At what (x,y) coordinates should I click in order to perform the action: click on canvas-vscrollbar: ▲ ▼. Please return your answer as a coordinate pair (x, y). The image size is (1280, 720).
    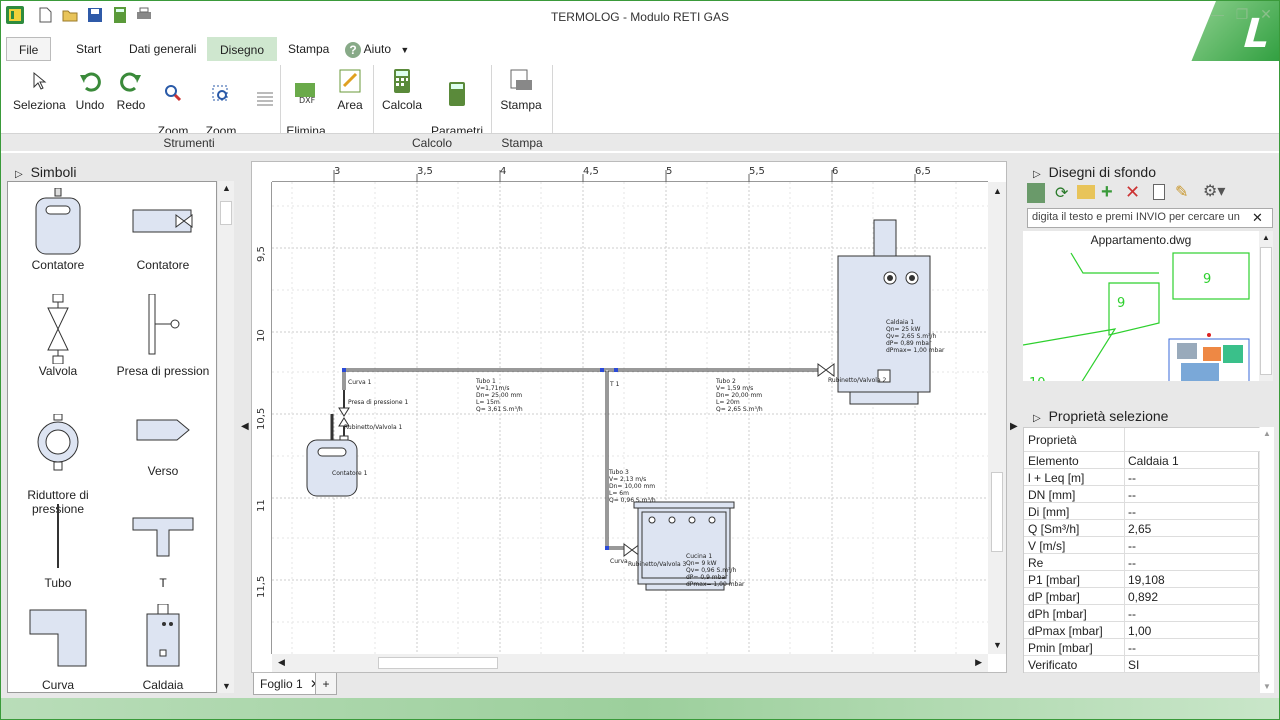
    Looking at the image, I should click on (997, 418).